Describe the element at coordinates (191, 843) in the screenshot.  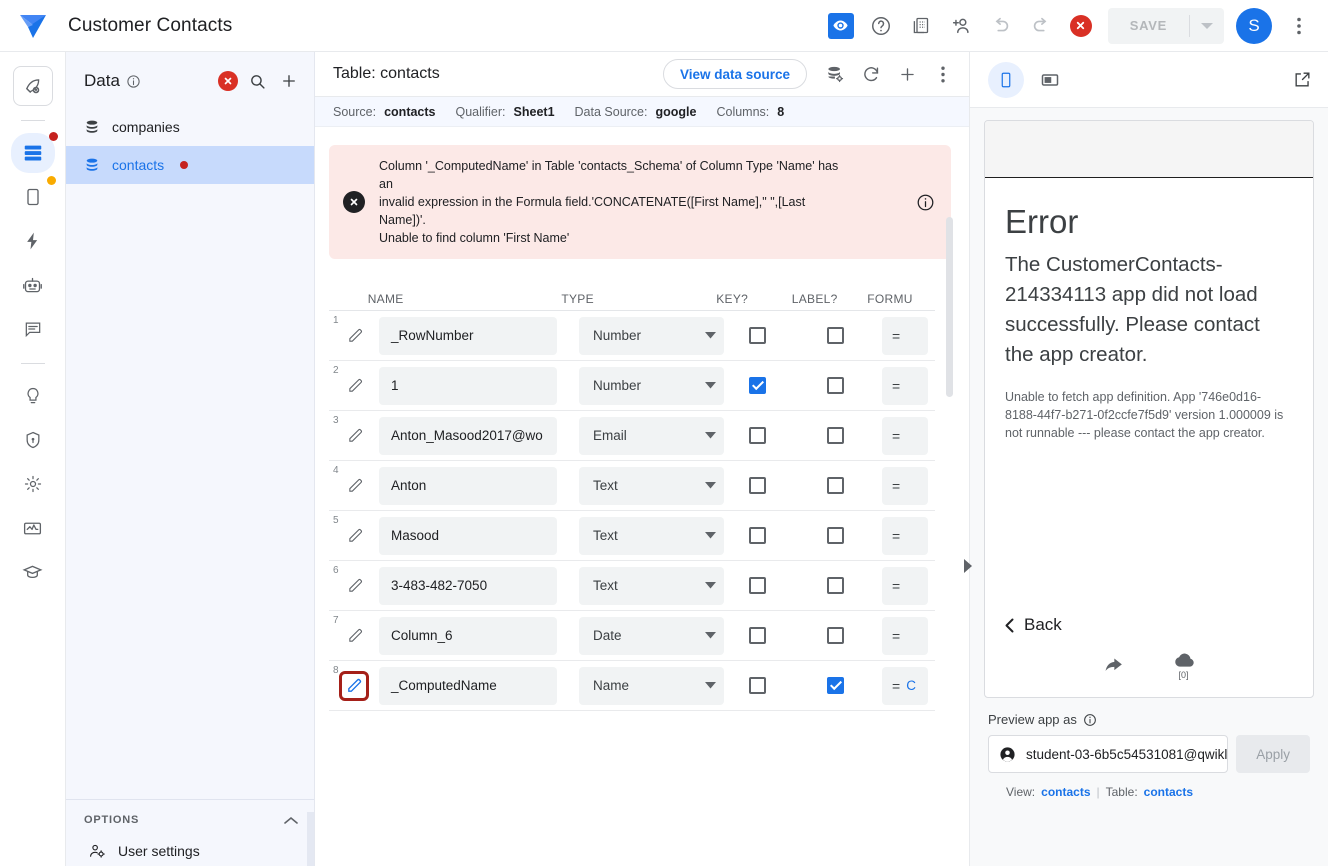
I see `sidebar-item-user-settings: User settings` at that location.